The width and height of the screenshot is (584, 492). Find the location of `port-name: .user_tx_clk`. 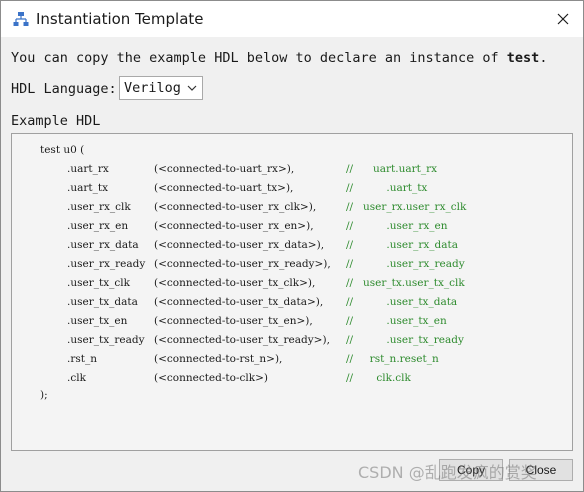

port-name: .user_tx_clk is located at coordinates (98, 283).